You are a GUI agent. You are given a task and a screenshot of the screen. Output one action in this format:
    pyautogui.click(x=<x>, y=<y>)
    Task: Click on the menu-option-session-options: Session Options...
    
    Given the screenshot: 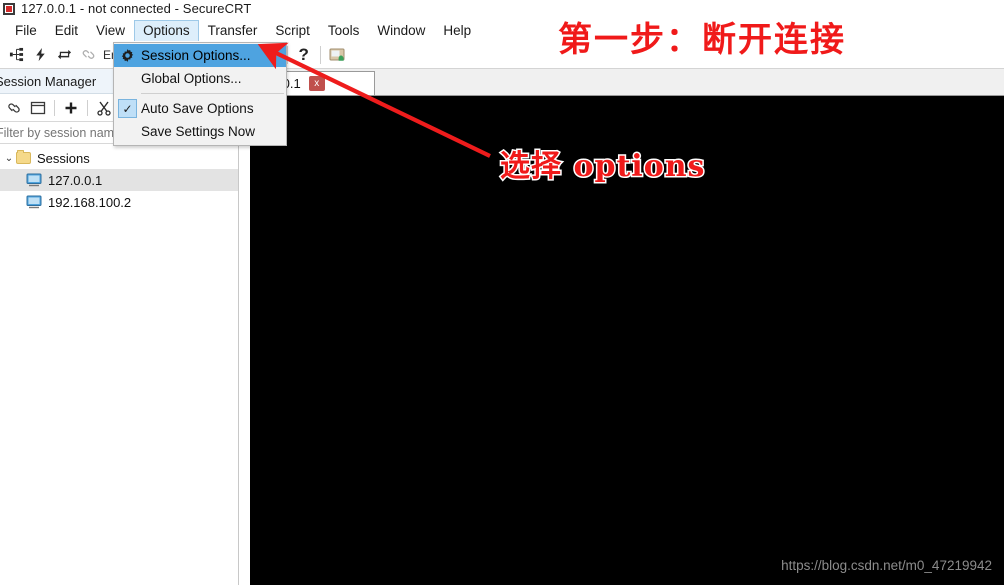 What is the action you would take?
    pyautogui.click(x=200, y=55)
    